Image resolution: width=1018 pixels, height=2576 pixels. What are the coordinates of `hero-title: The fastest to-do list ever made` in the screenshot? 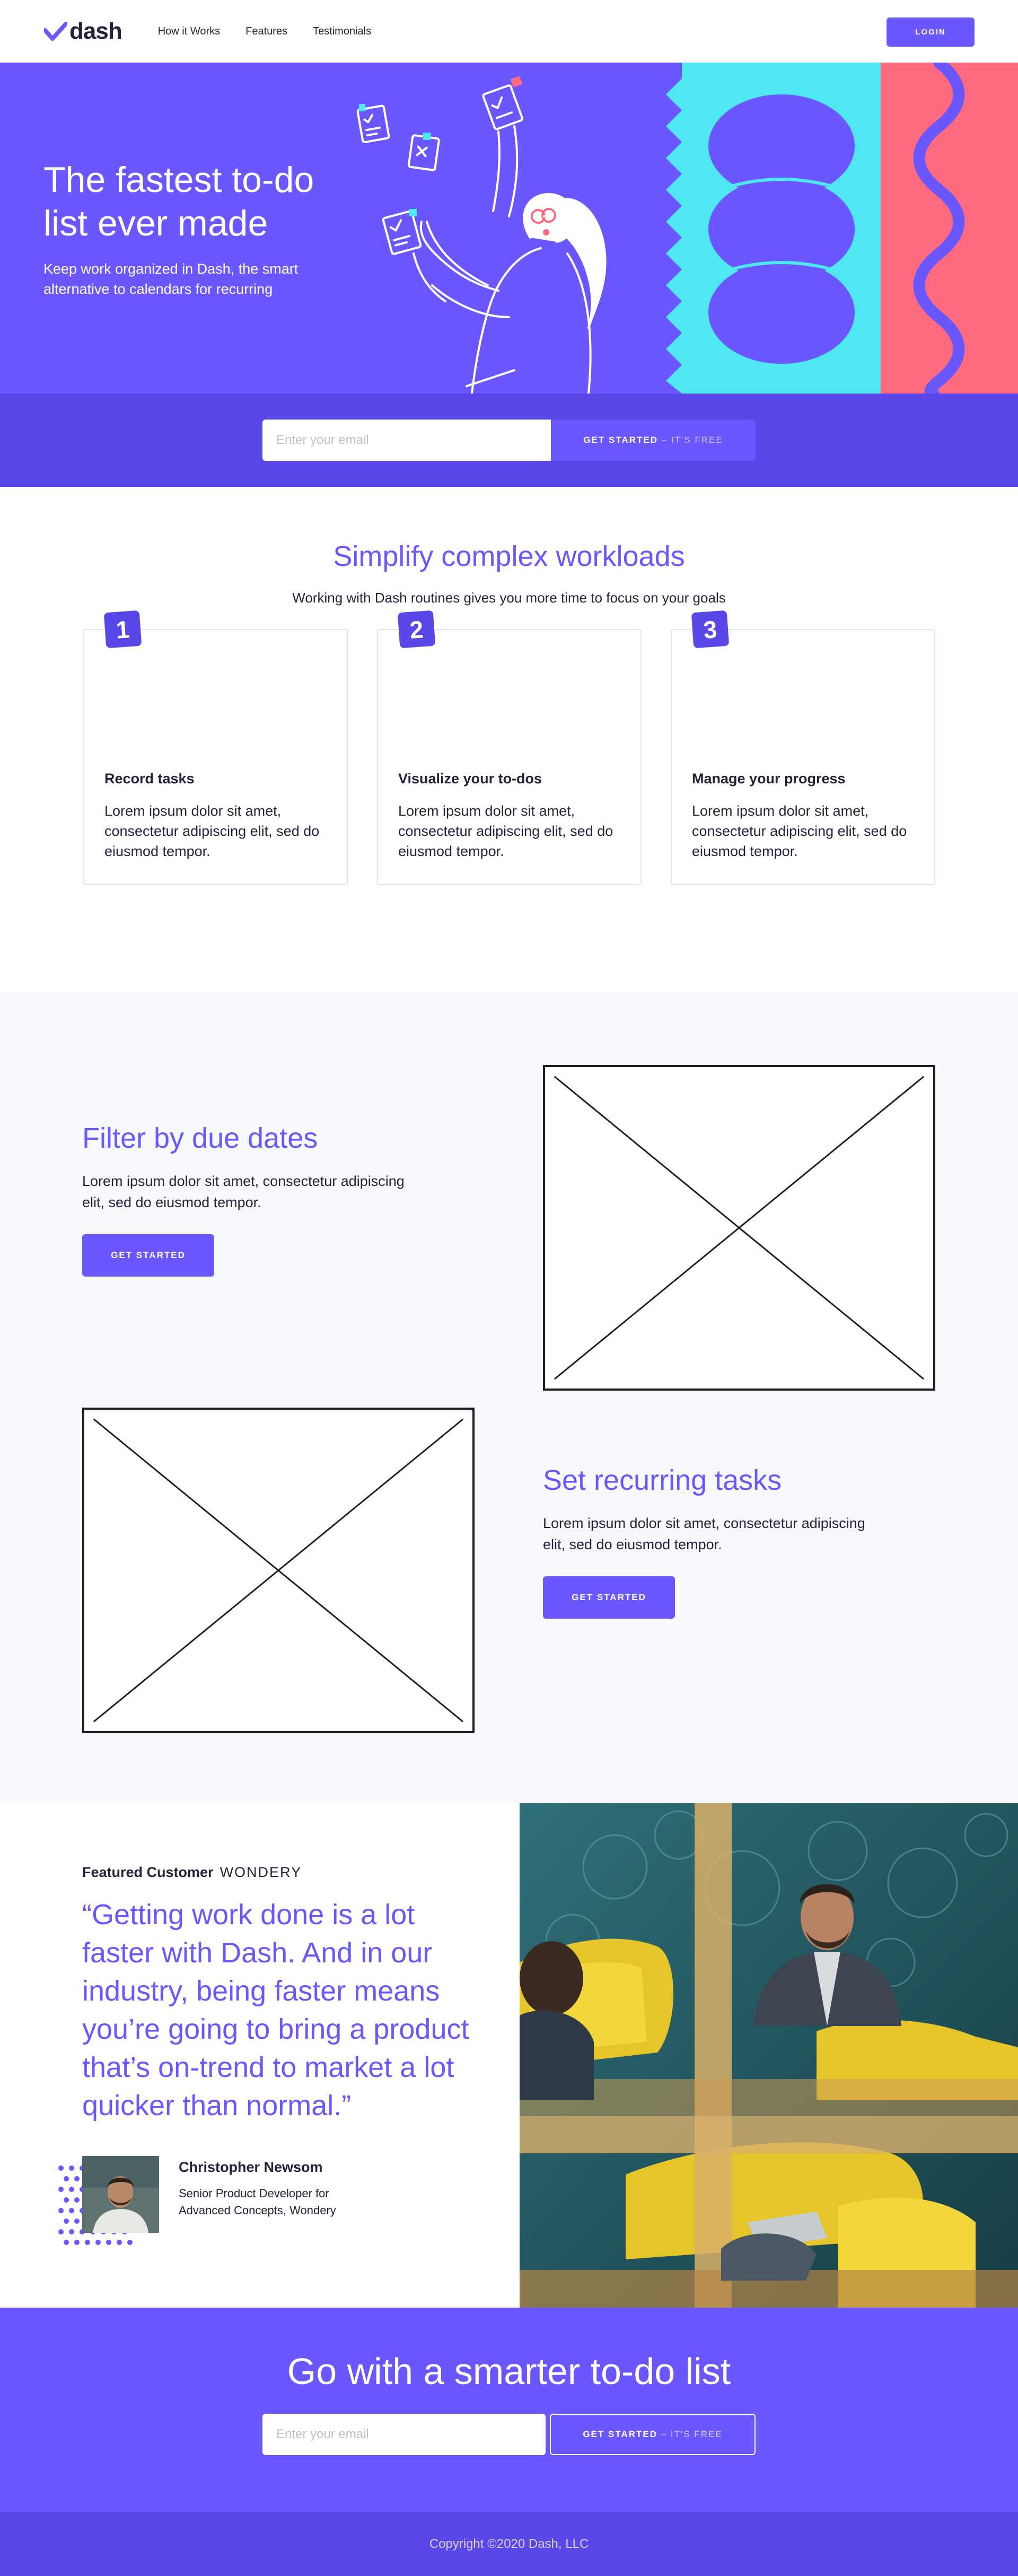 It's located at (207, 201).